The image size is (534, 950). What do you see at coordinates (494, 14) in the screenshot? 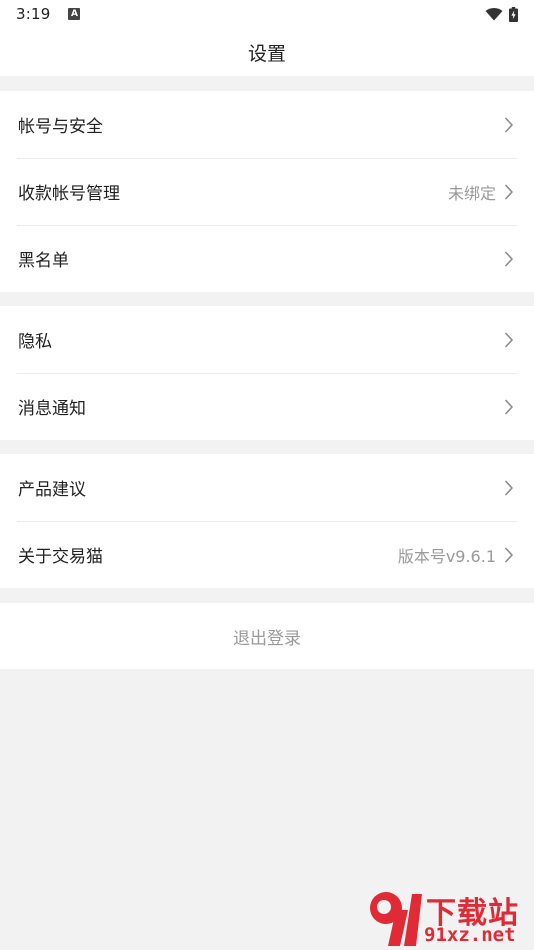
I see `wifi-icon` at bounding box center [494, 14].